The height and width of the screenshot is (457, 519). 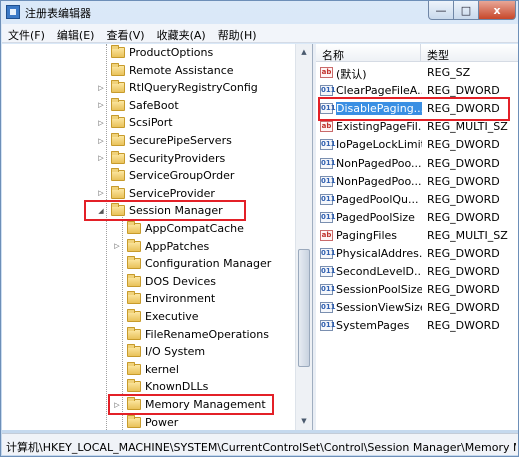 I want to click on tree-item: kernel, so click(x=153, y=369).